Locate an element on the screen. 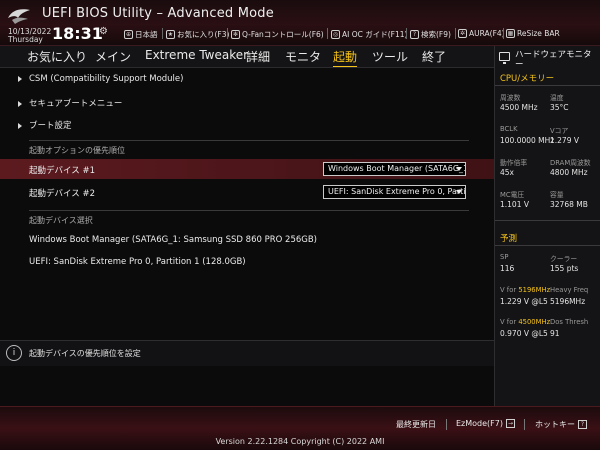 Image resolution: width=600 pixels, height=450 pixels. favorites-button: ★ お気に入り(F3) is located at coordinates (197, 34).